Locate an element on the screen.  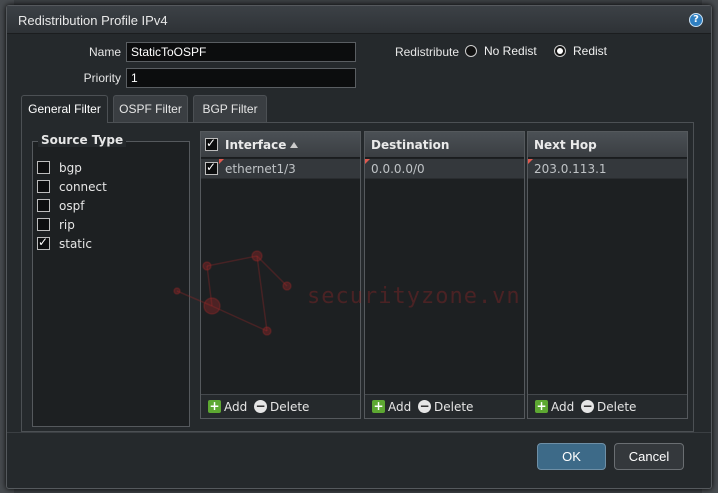
nexthop-grid: Next Hop 203.0.113.1 + Add − Delete is located at coordinates (607, 275).